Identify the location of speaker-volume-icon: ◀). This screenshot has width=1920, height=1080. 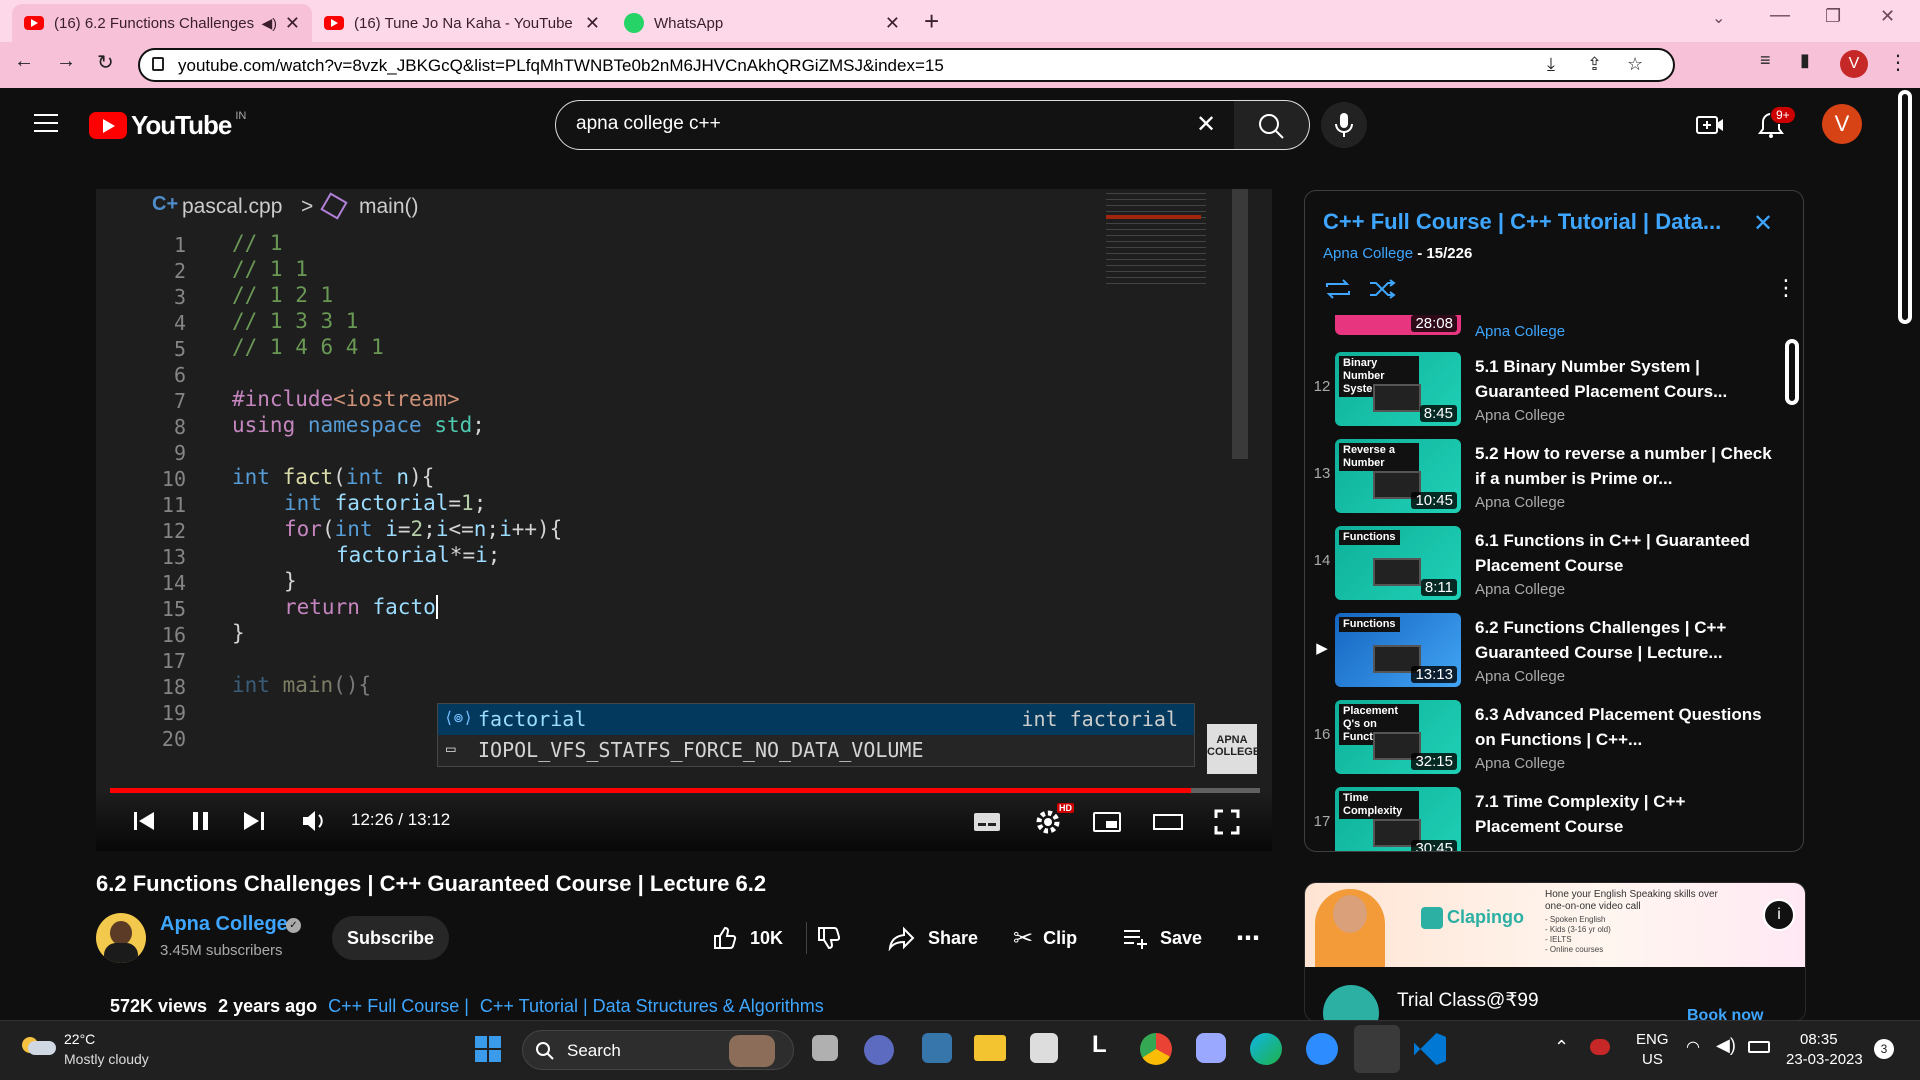
(1726, 1045).